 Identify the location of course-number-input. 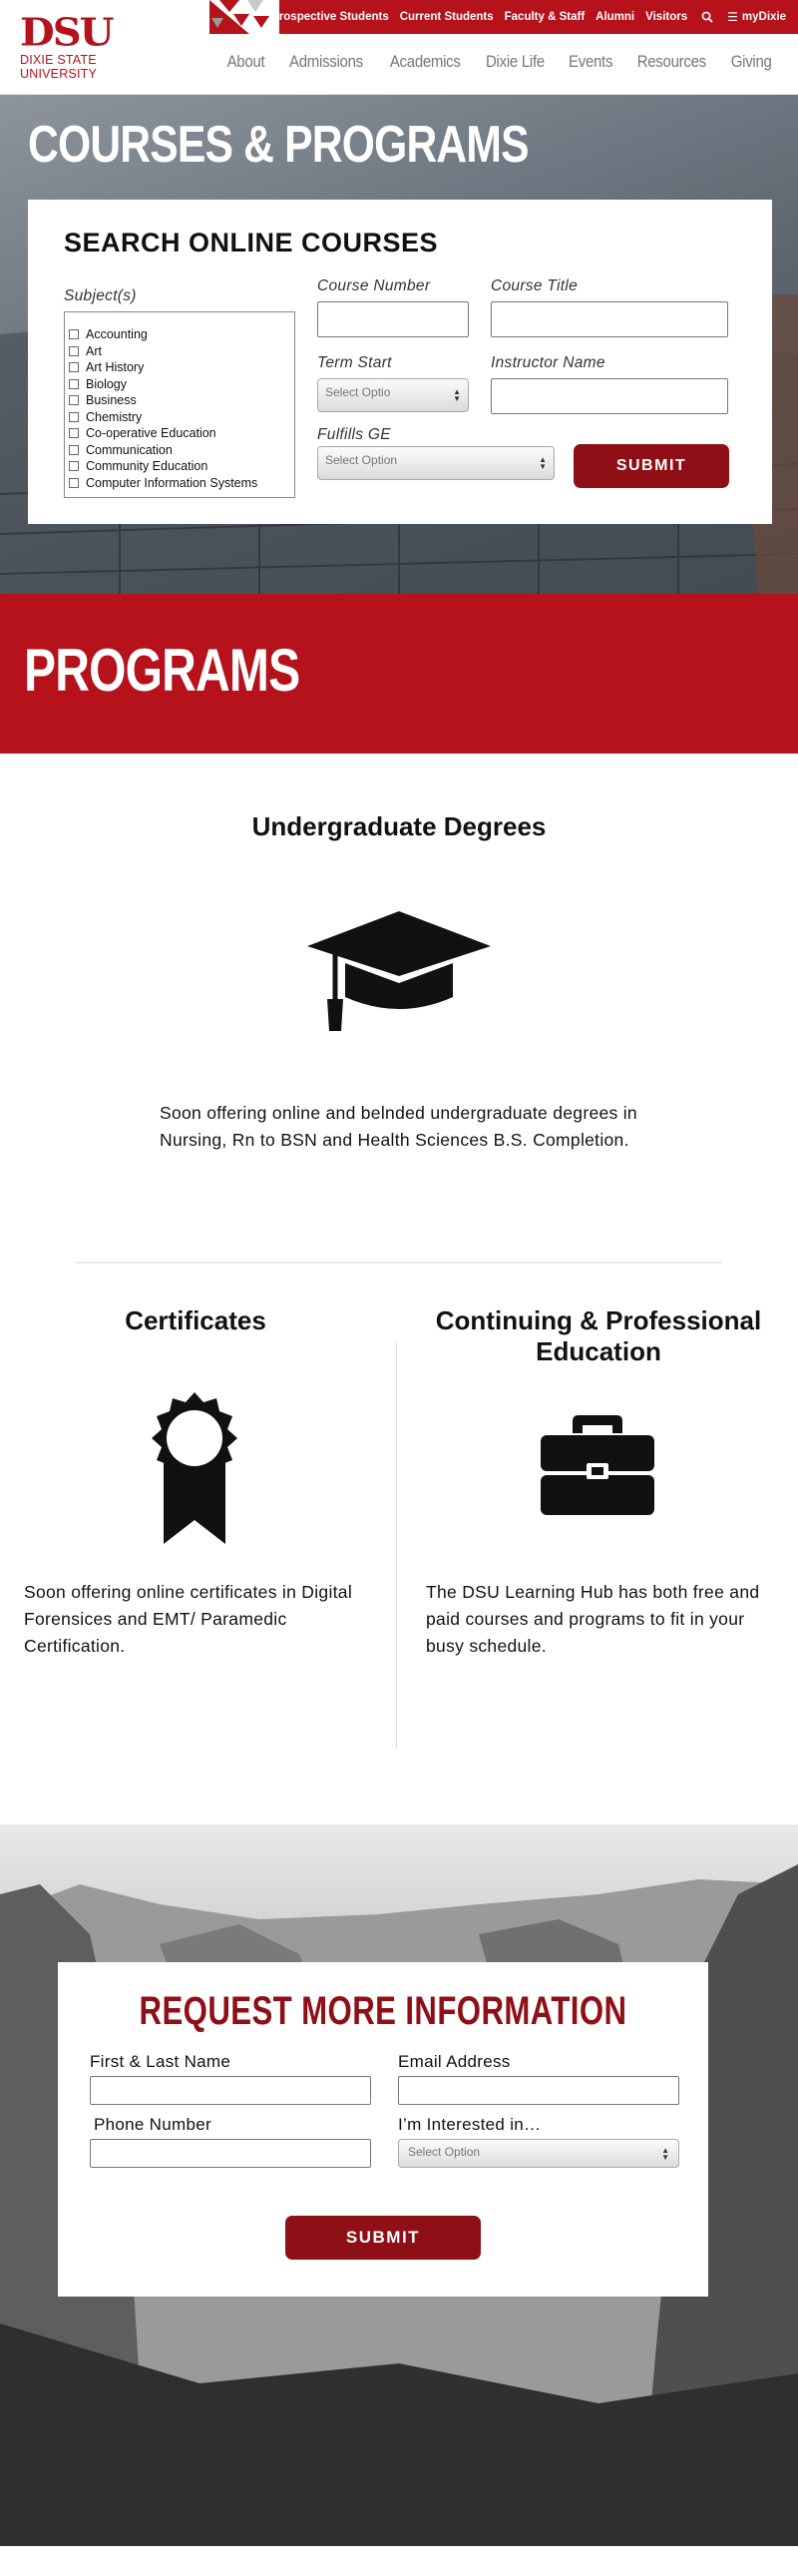
(393, 319).